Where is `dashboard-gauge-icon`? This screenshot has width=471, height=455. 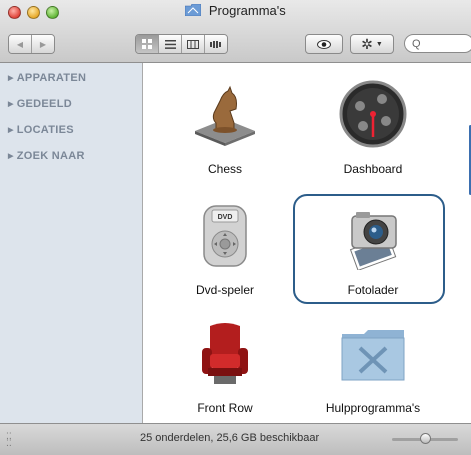 dashboard-gauge-icon is located at coordinates (373, 114).